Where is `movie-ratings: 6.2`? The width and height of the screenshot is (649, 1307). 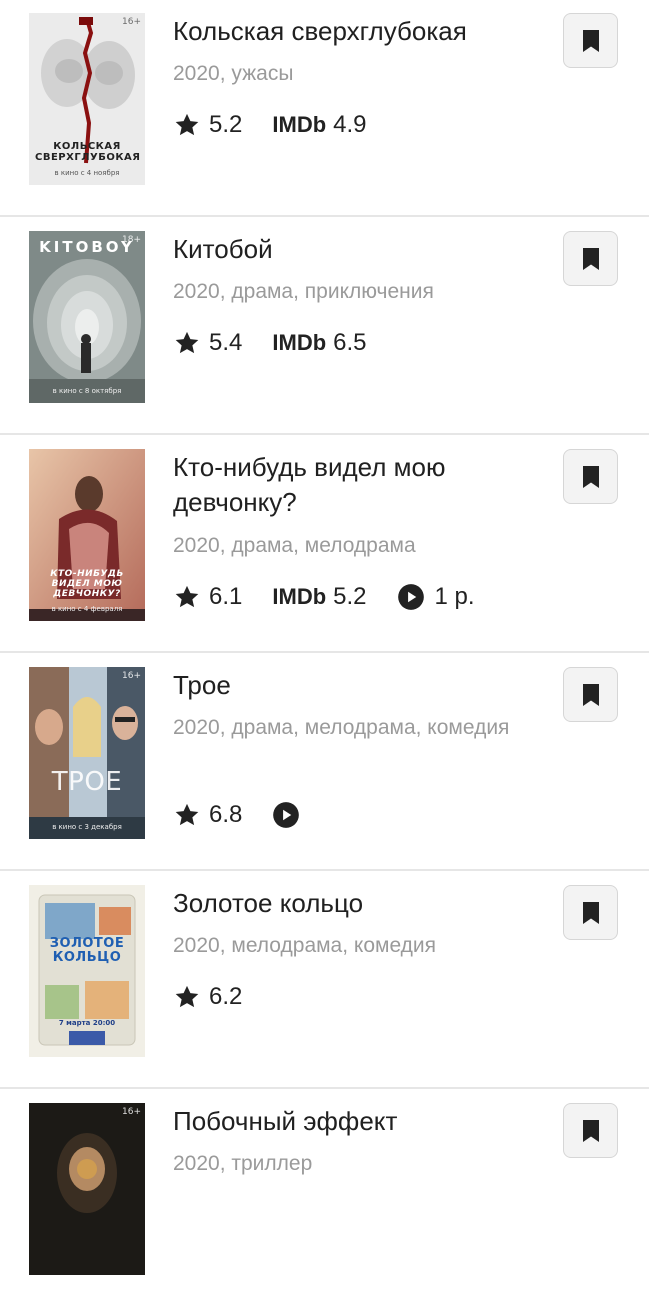 movie-ratings: 6.2 is located at coordinates (222, 997).